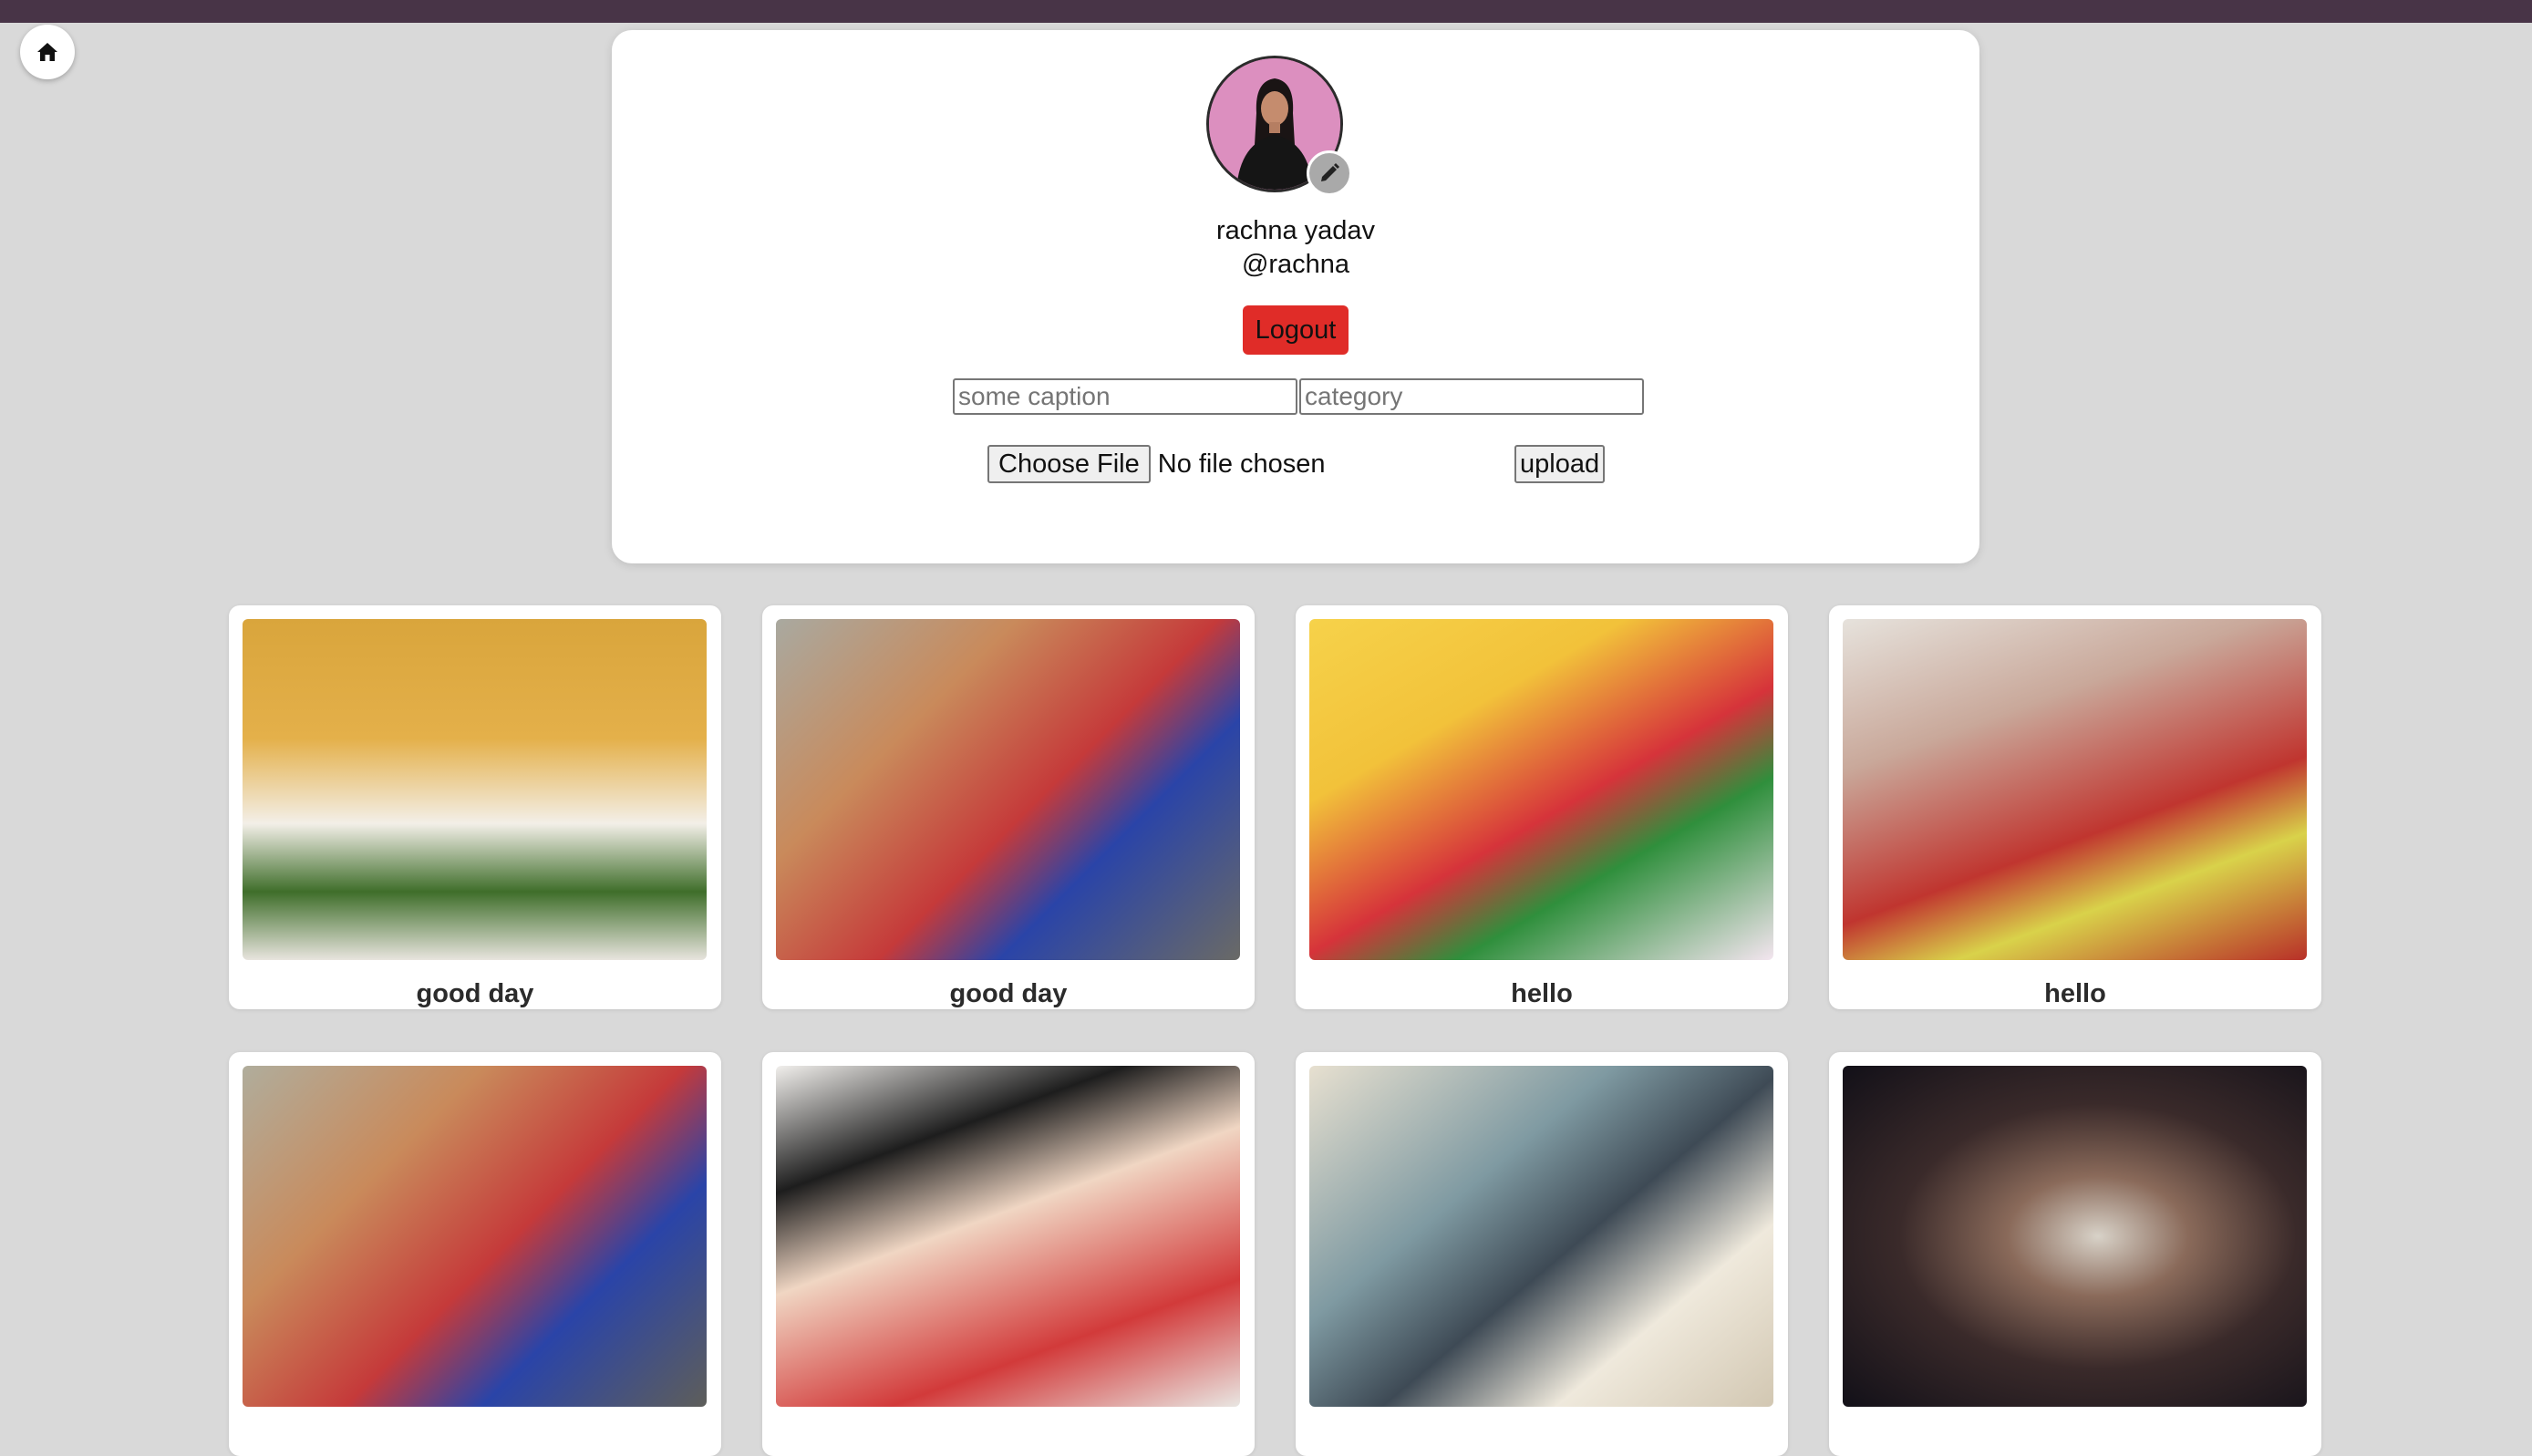  Describe the element at coordinates (1296, 330) in the screenshot. I see `logout-button: Logout` at that location.